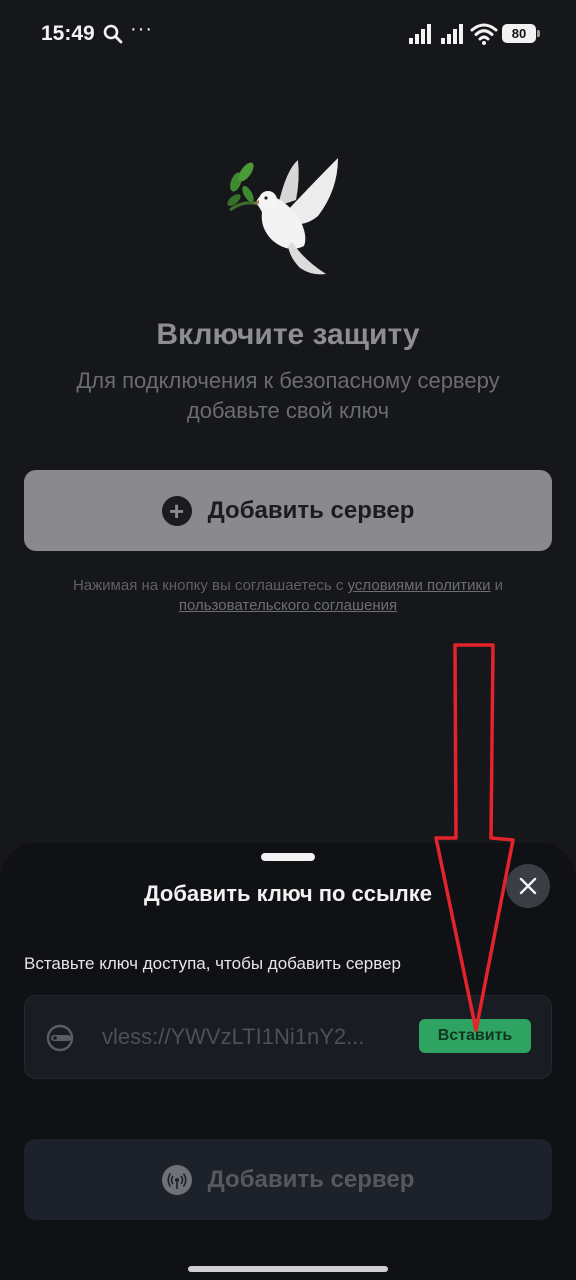 The width and height of the screenshot is (576, 1280). I want to click on wifi-icon, so click(484, 34).